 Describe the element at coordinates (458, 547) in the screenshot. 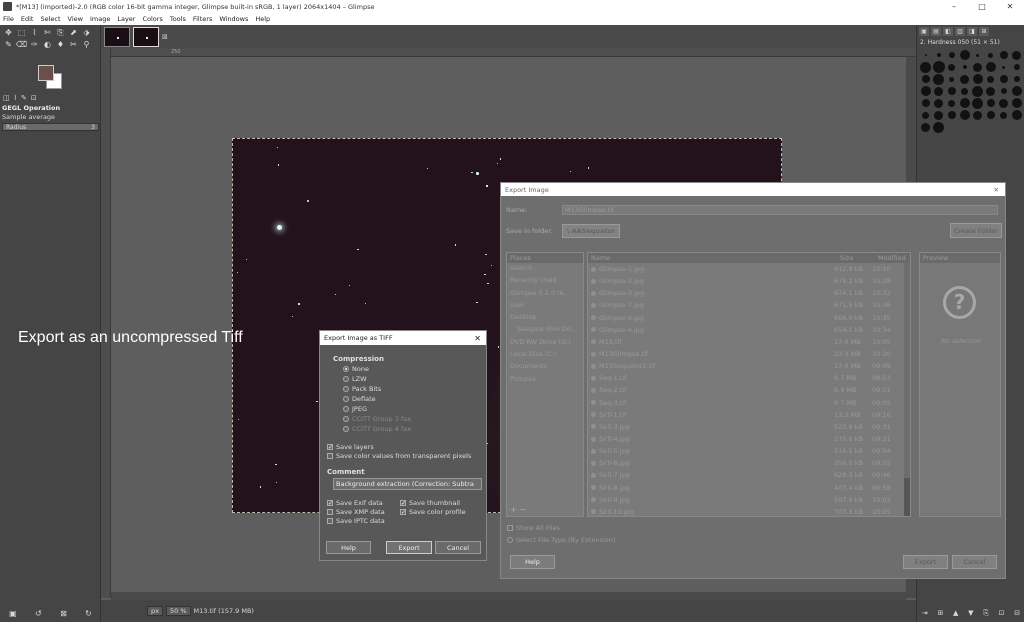

I see `tiff-cancel-button: Cancel` at that location.